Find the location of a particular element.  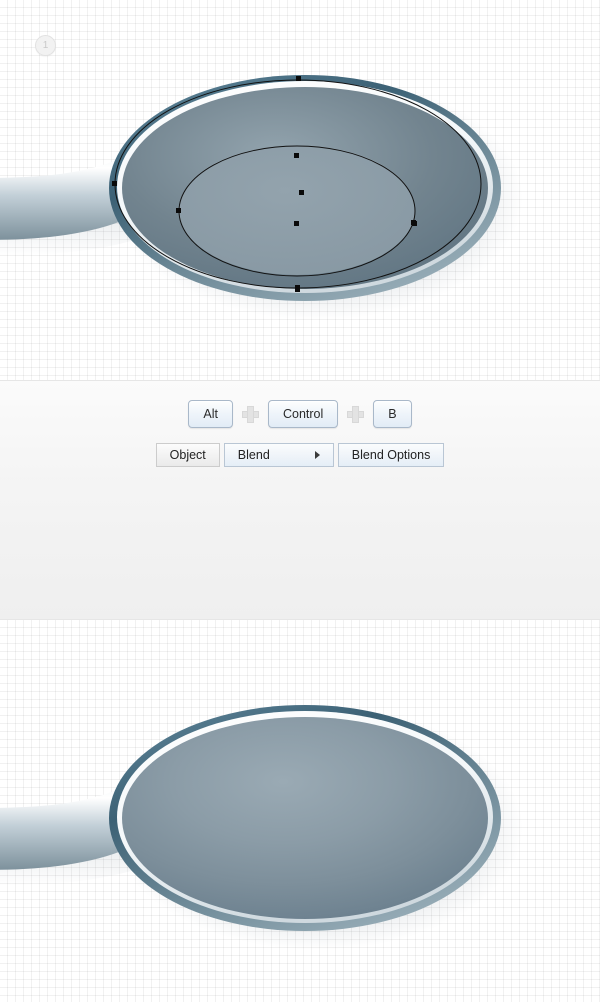

step-badge-1: 1 is located at coordinates (45, 45).